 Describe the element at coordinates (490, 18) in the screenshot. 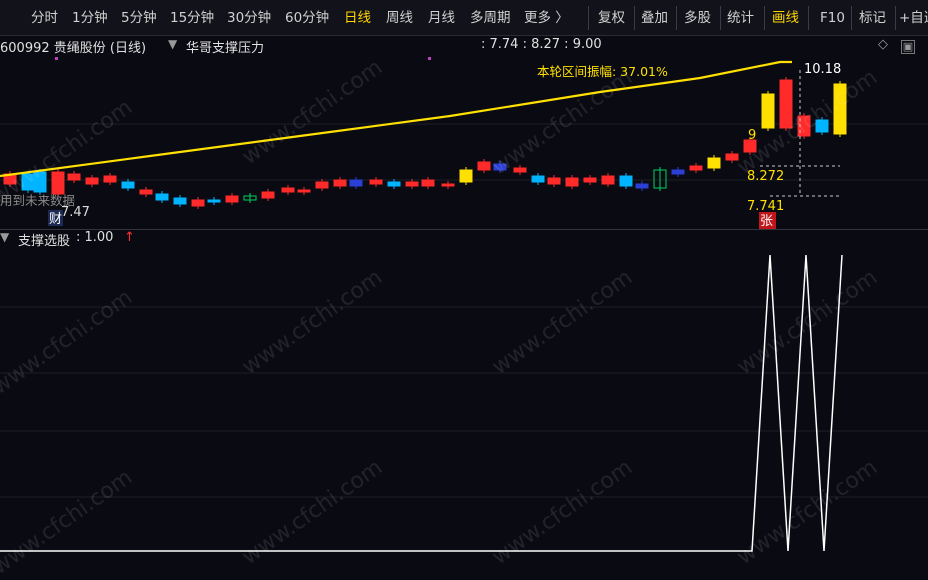

I see `tab-multi-period: 多周期` at that location.